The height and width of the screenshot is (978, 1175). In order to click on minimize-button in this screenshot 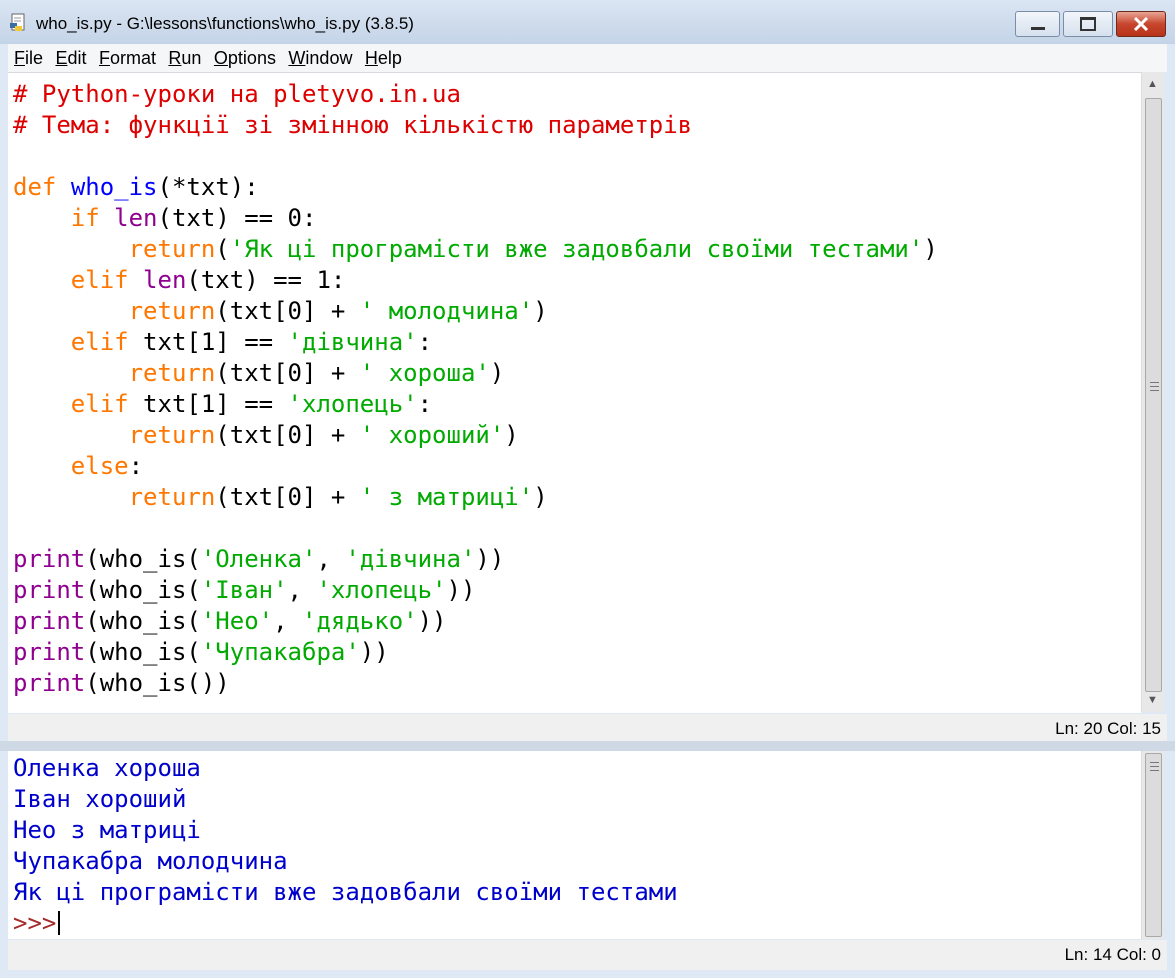, I will do `click(1037, 24)`.